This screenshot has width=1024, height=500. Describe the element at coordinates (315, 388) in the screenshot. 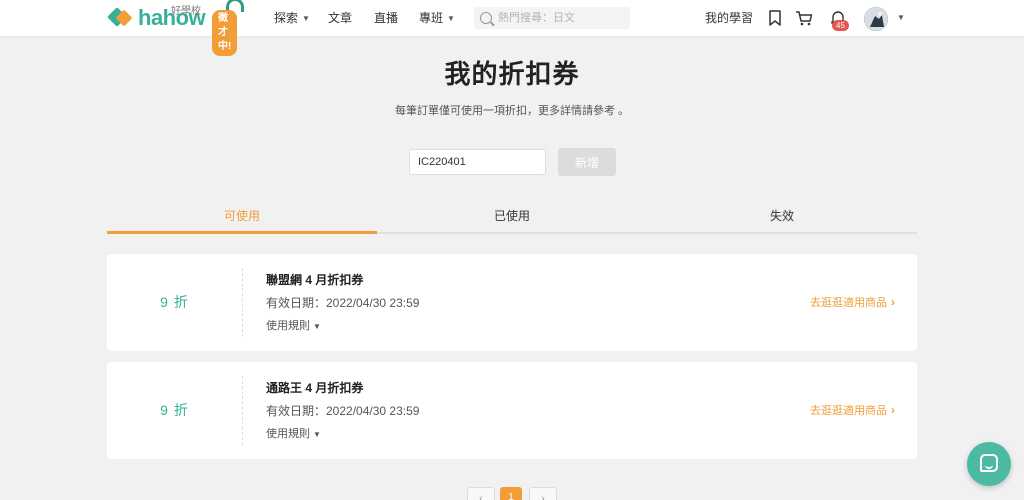

I see `coupon-name: 通路王 4 月折扣券` at that location.